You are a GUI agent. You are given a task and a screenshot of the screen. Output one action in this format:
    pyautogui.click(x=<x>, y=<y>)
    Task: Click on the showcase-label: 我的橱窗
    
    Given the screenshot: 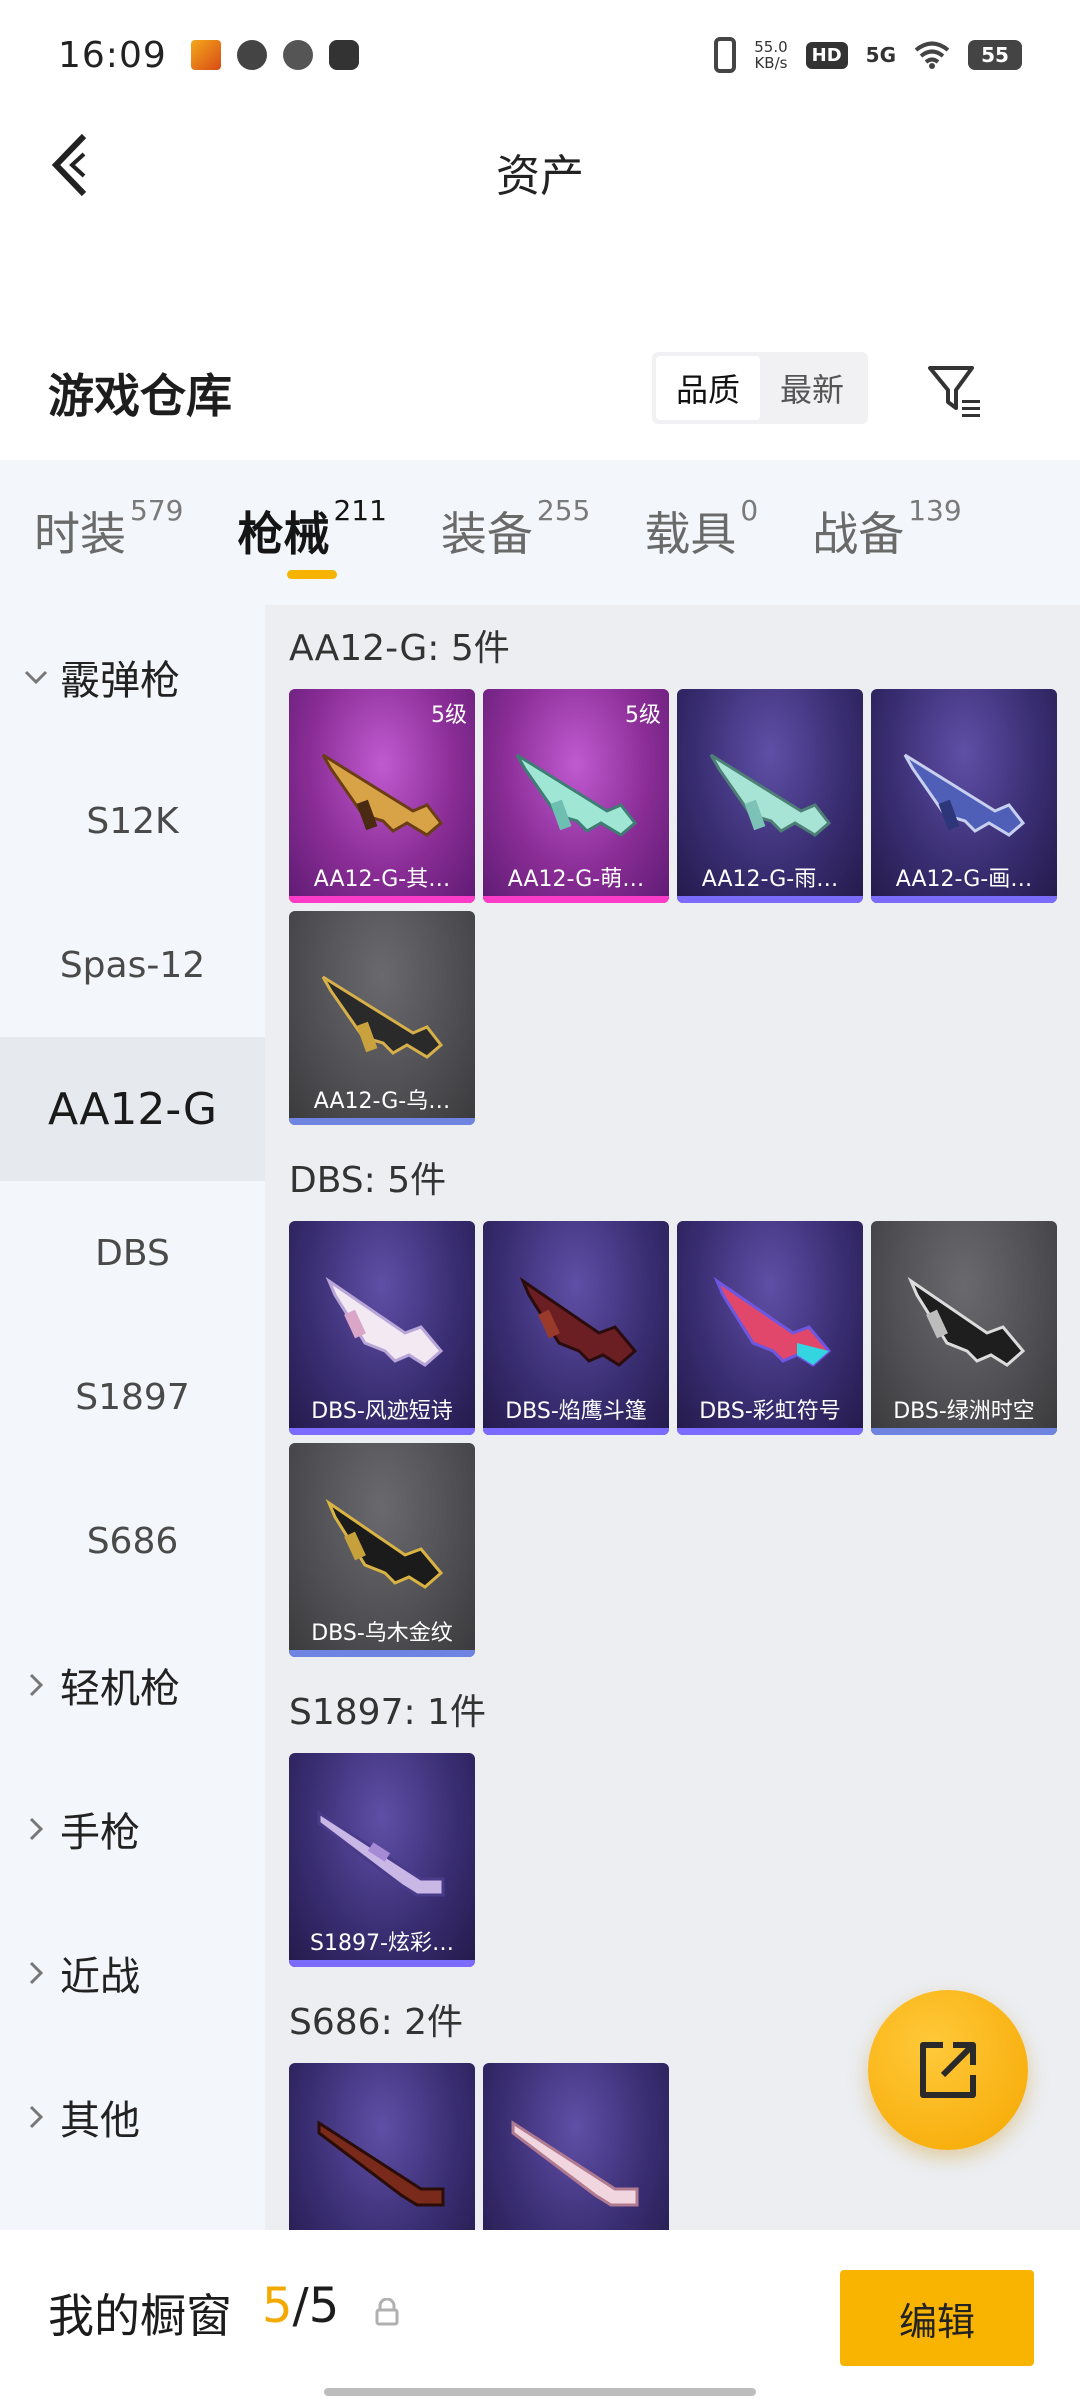 What is the action you would take?
    pyautogui.click(x=140, y=2316)
    